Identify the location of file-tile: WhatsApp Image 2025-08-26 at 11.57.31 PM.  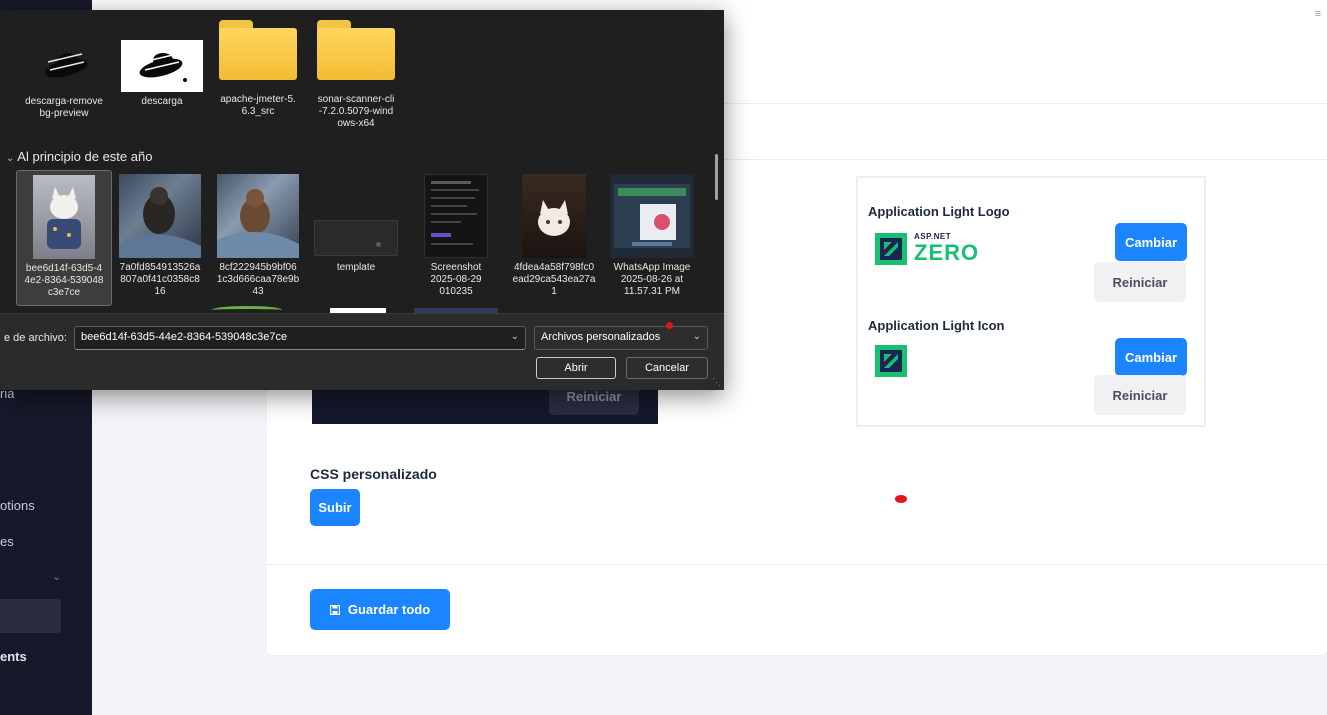
(652, 236).